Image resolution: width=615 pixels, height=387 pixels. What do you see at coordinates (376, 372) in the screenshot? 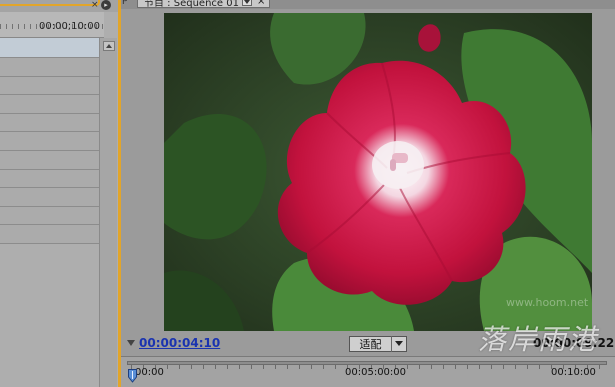
I see `ruler-label: 00:05:00:00` at bounding box center [376, 372].